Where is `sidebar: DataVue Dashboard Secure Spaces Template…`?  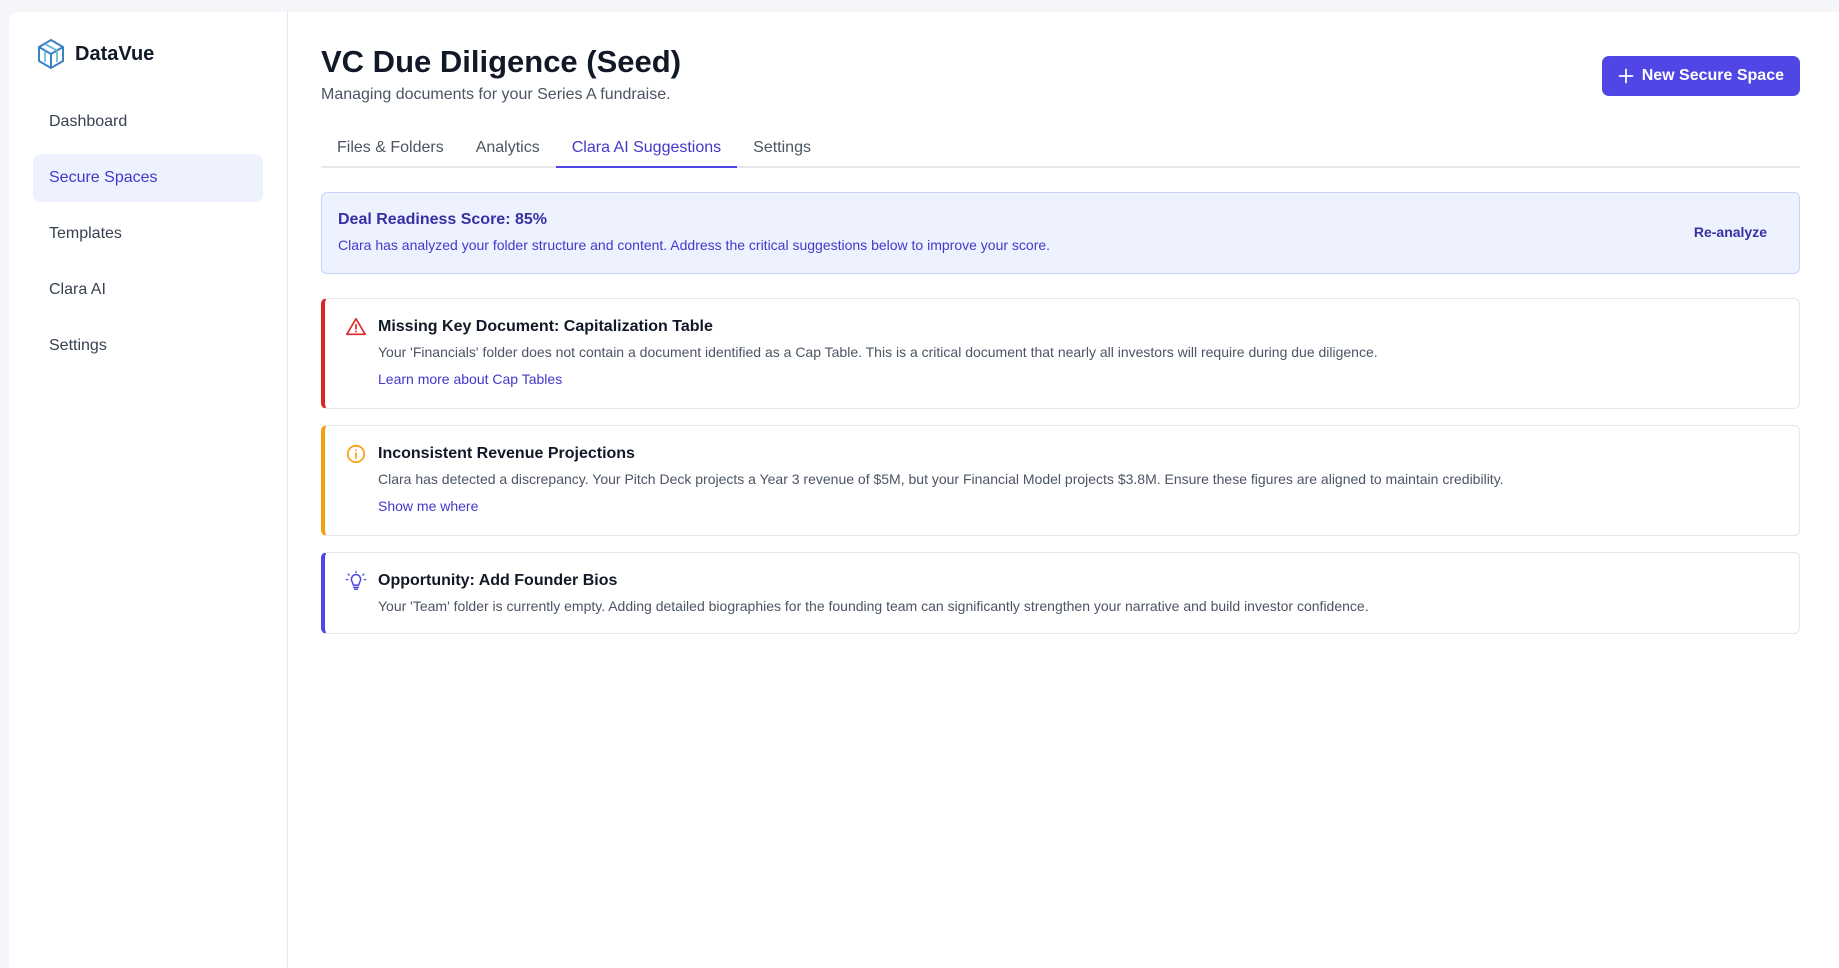 sidebar: DataVue Dashboard Secure Spaces Template… is located at coordinates (148, 490).